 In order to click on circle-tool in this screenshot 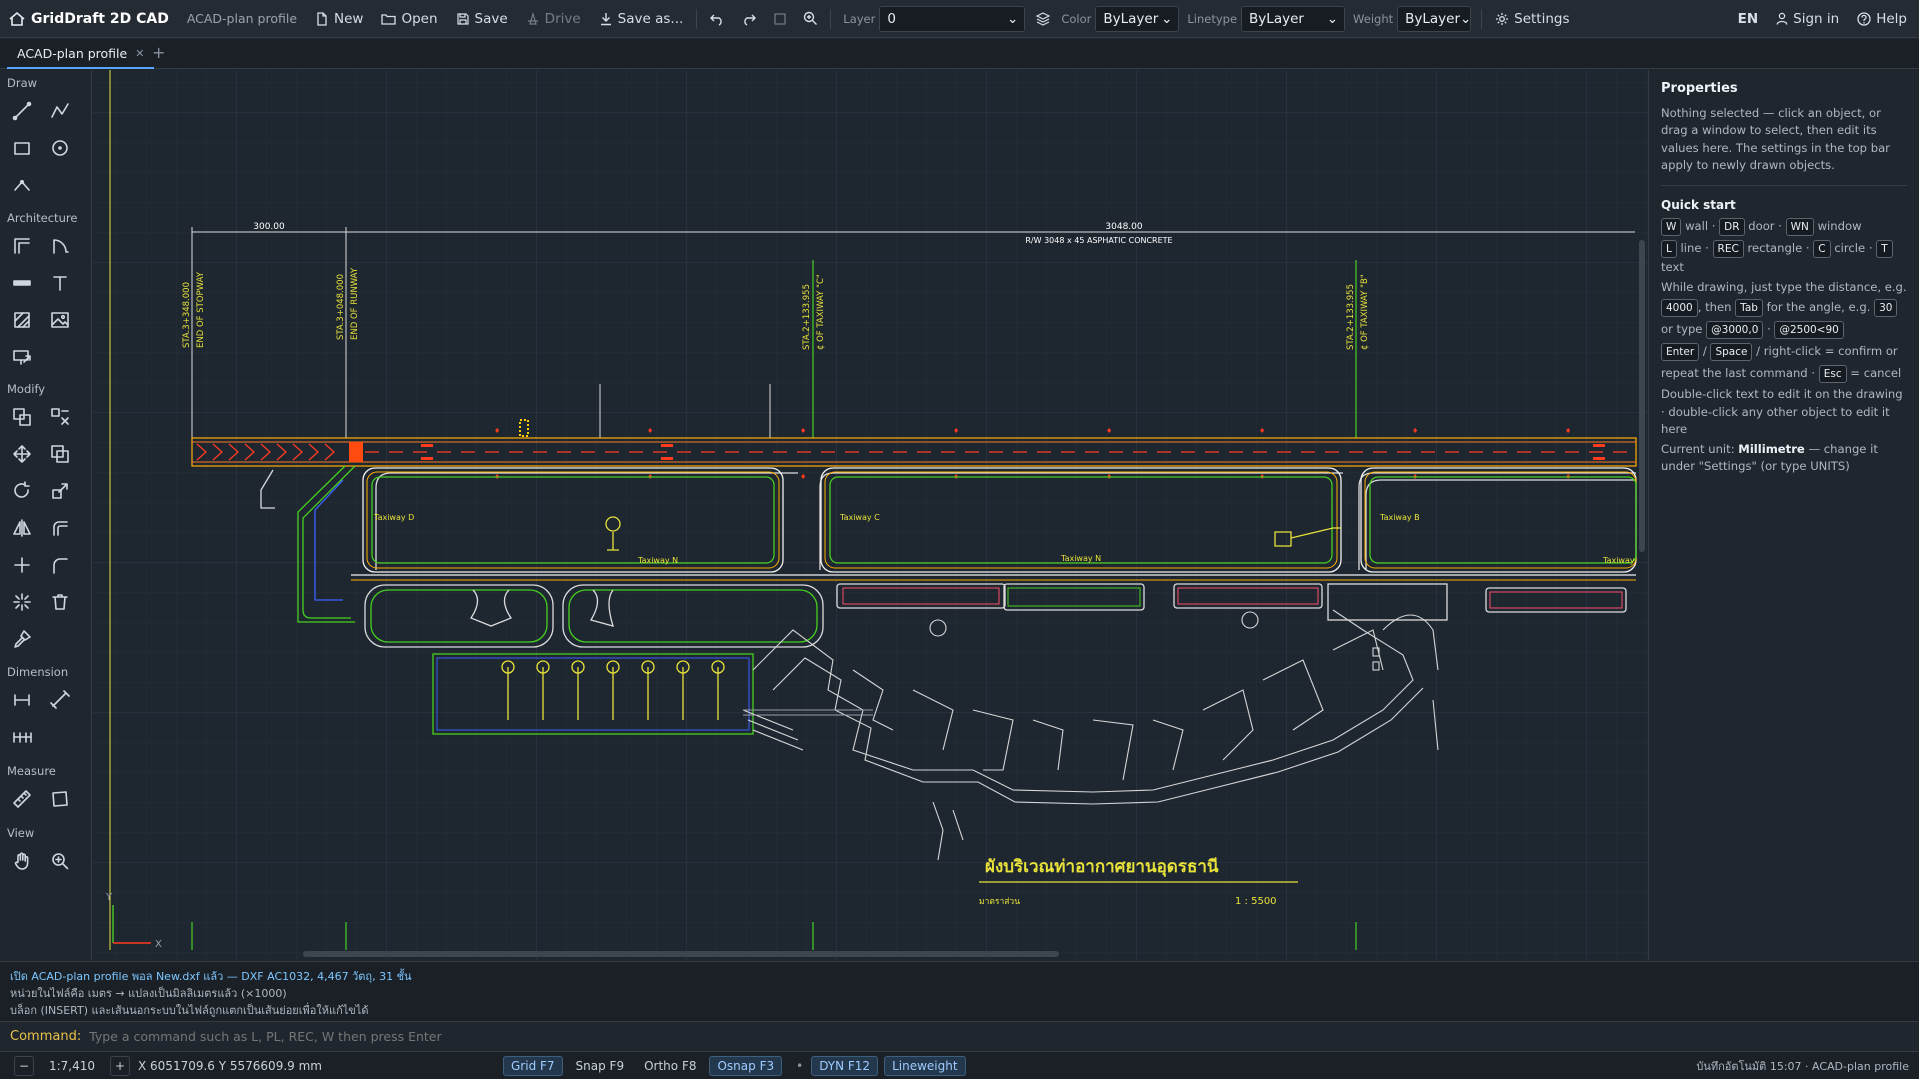, I will do `click(60, 148)`.